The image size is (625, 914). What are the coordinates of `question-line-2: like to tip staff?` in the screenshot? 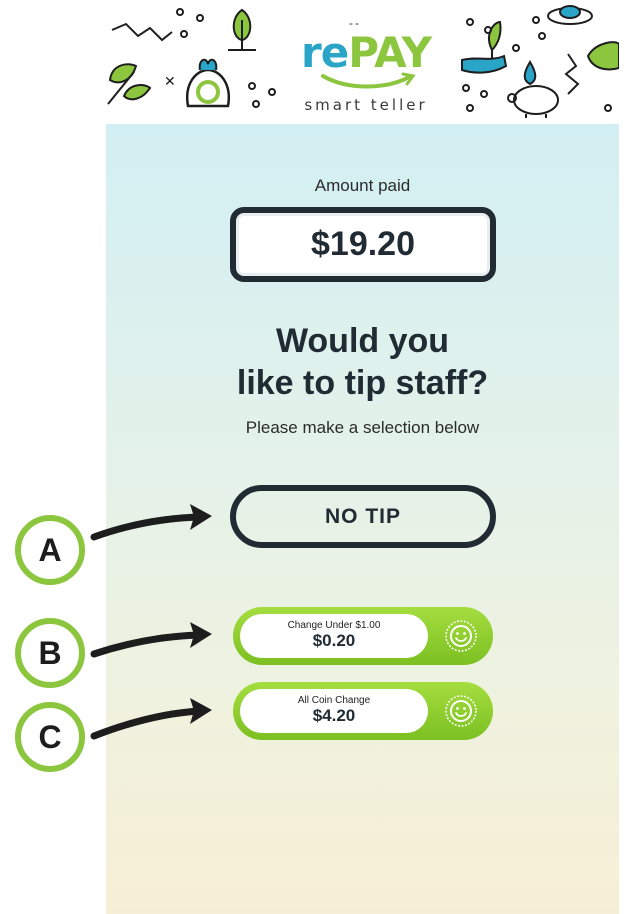 It's located at (362, 383).